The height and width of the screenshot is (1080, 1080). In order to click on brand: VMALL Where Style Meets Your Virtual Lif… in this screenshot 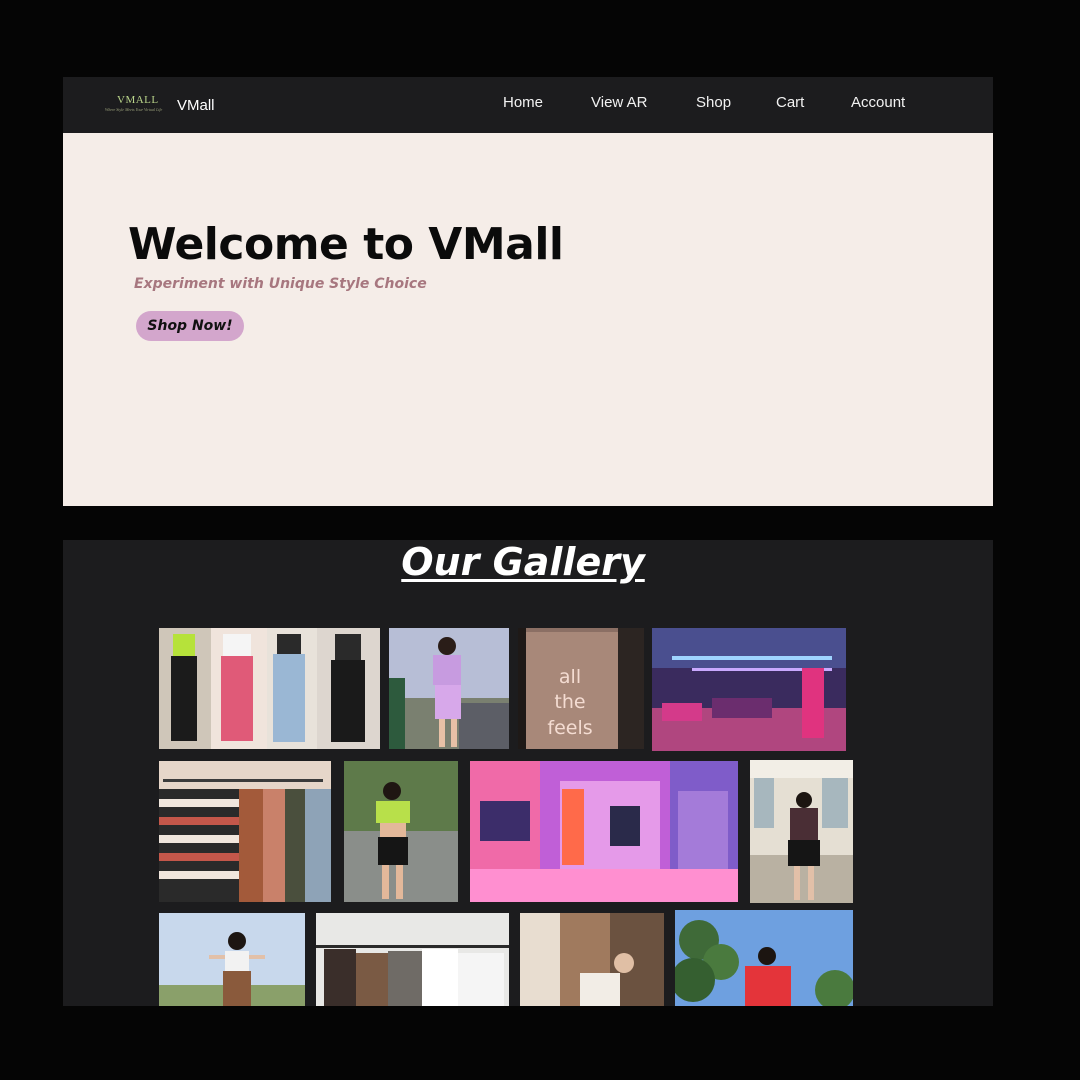, I will do `click(160, 105)`.